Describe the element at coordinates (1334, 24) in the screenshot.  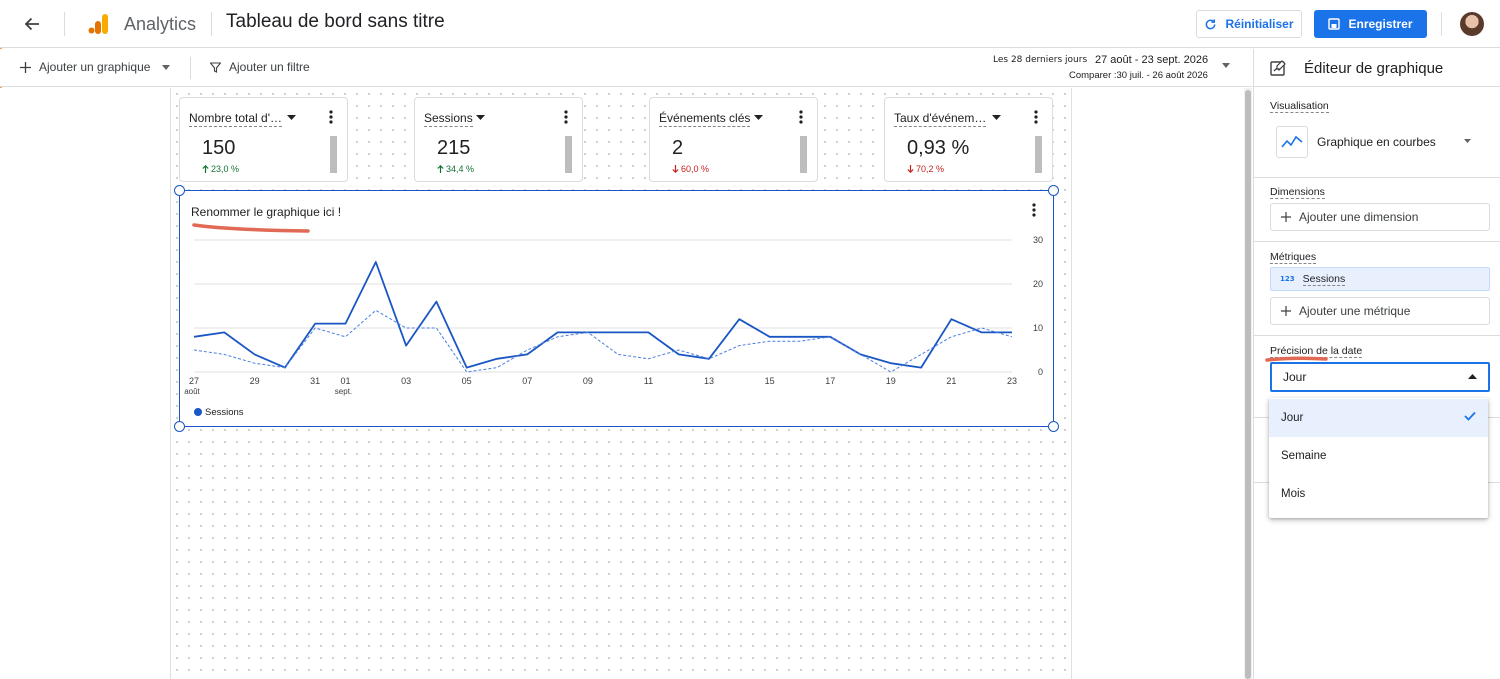
I see `save-icon` at that location.